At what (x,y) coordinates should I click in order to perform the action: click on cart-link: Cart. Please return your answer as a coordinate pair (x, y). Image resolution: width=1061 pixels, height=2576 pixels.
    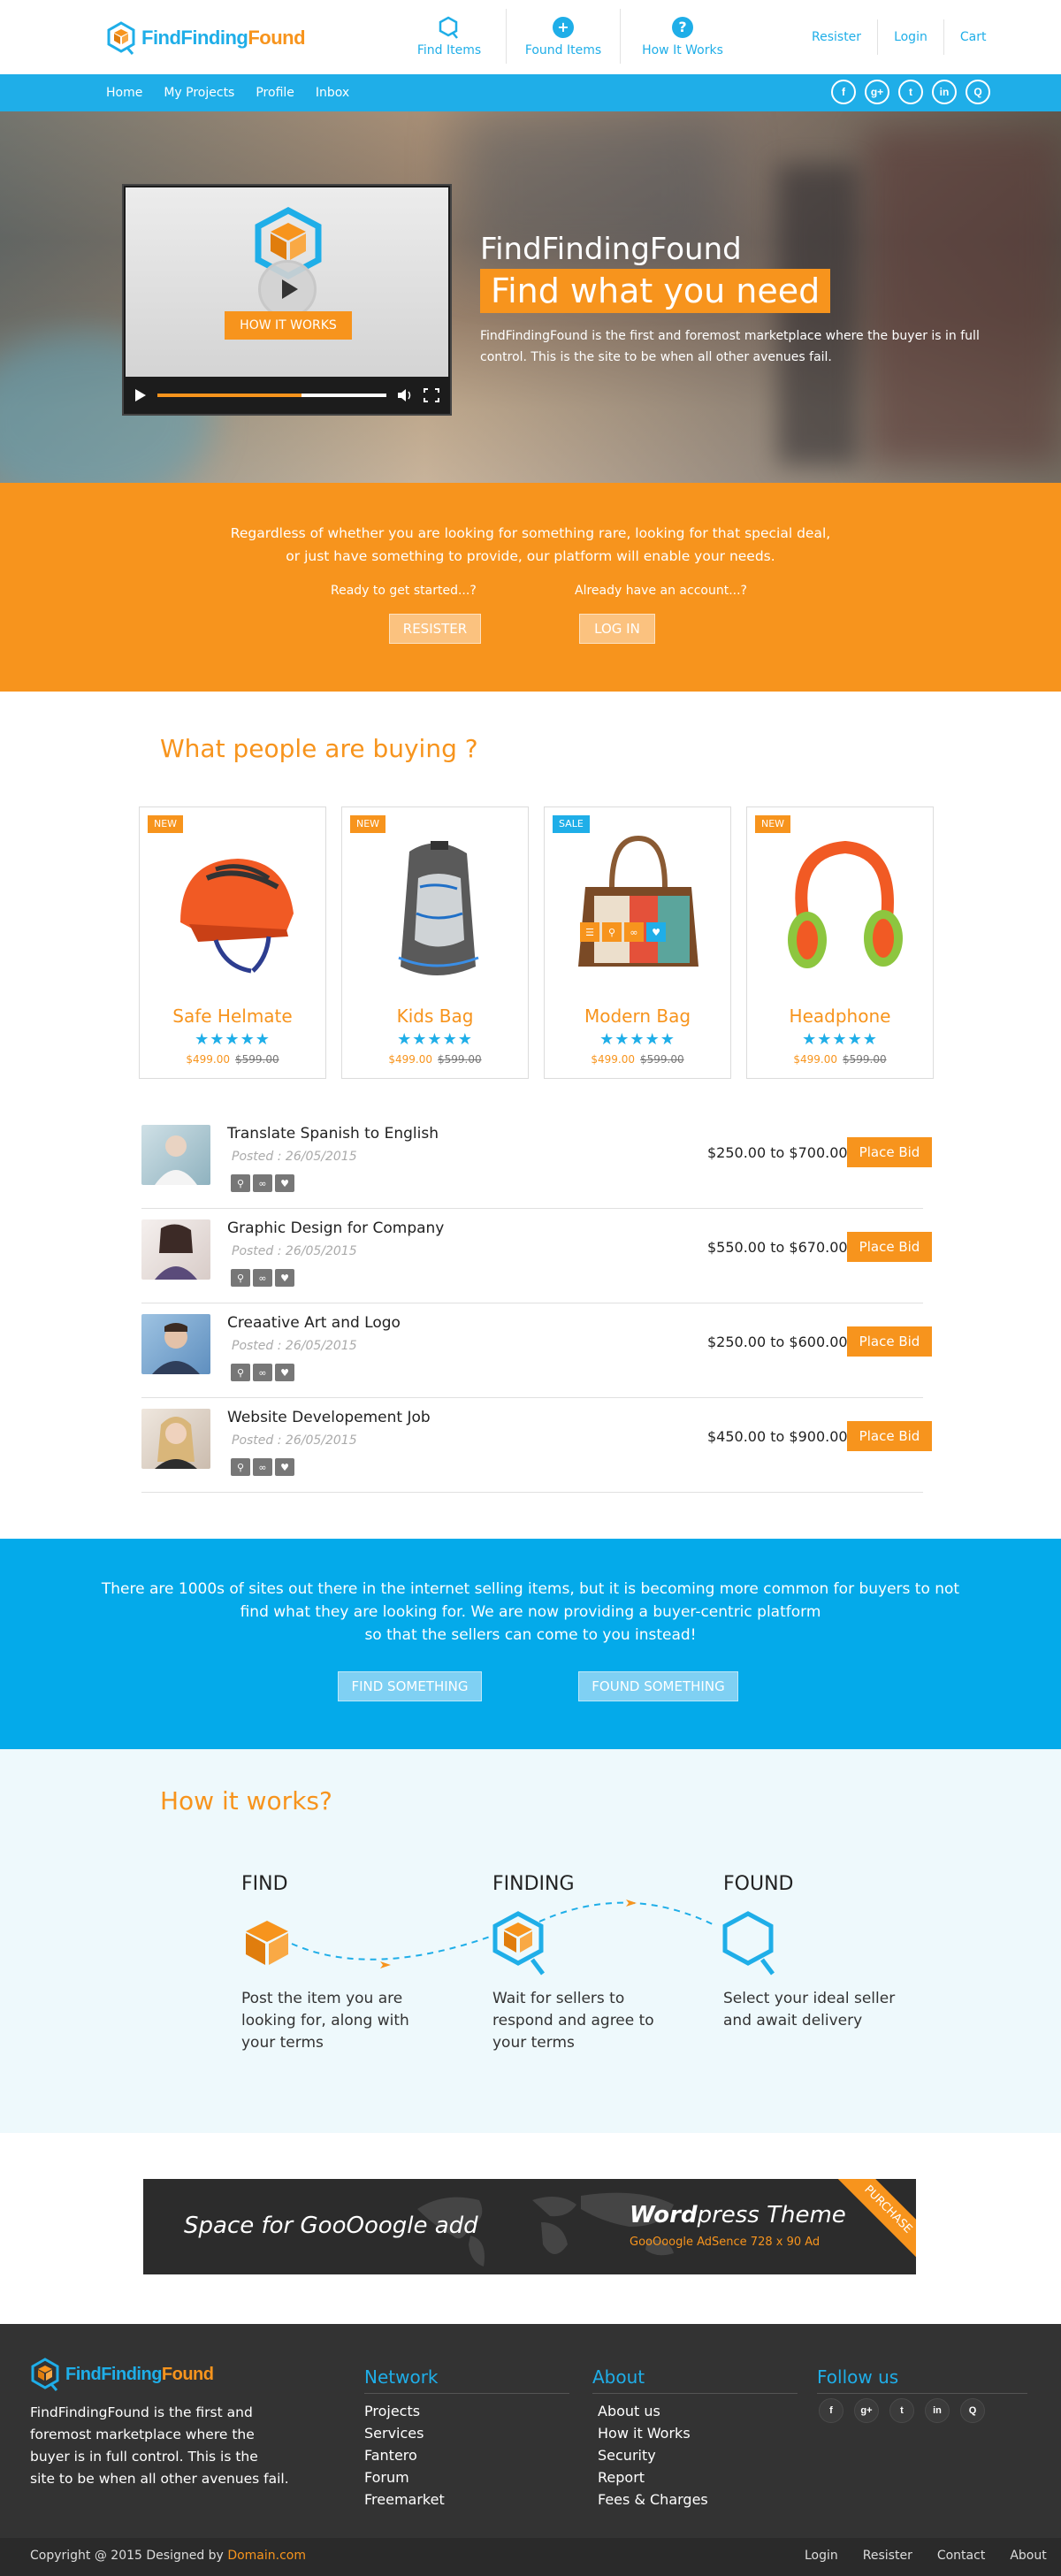
    Looking at the image, I should click on (973, 37).